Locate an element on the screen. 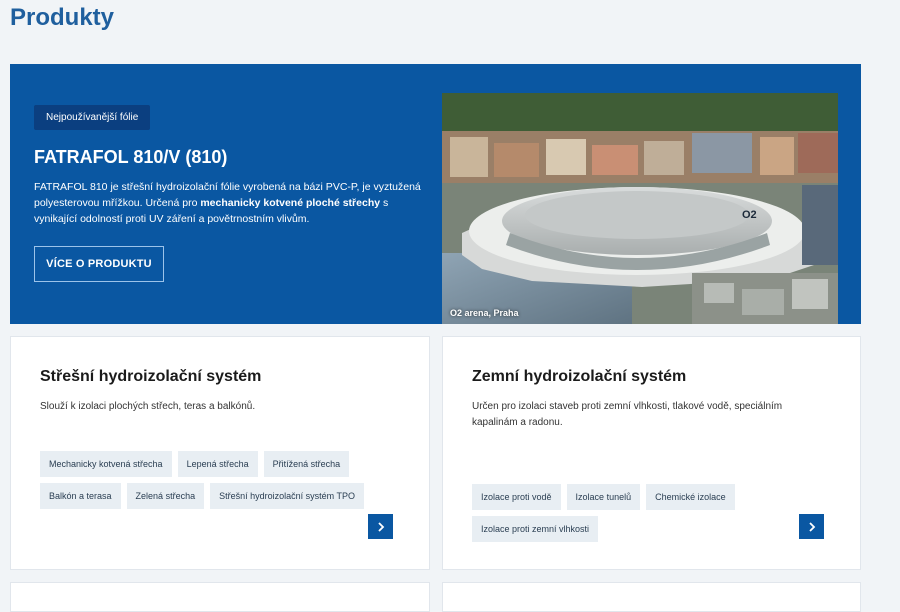 The width and height of the screenshot is (900, 612). featured-product-title: FATRAFOL 810/V (810) is located at coordinates (131, 157).